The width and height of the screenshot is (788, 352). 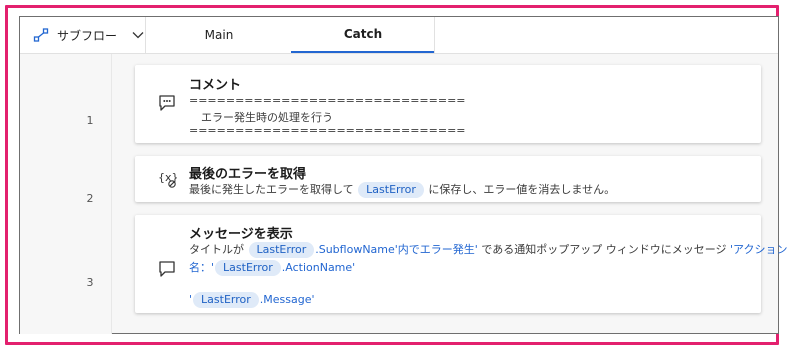 I want to click on action-title: 最後のエラーを取得, so click(x=248, y=174).